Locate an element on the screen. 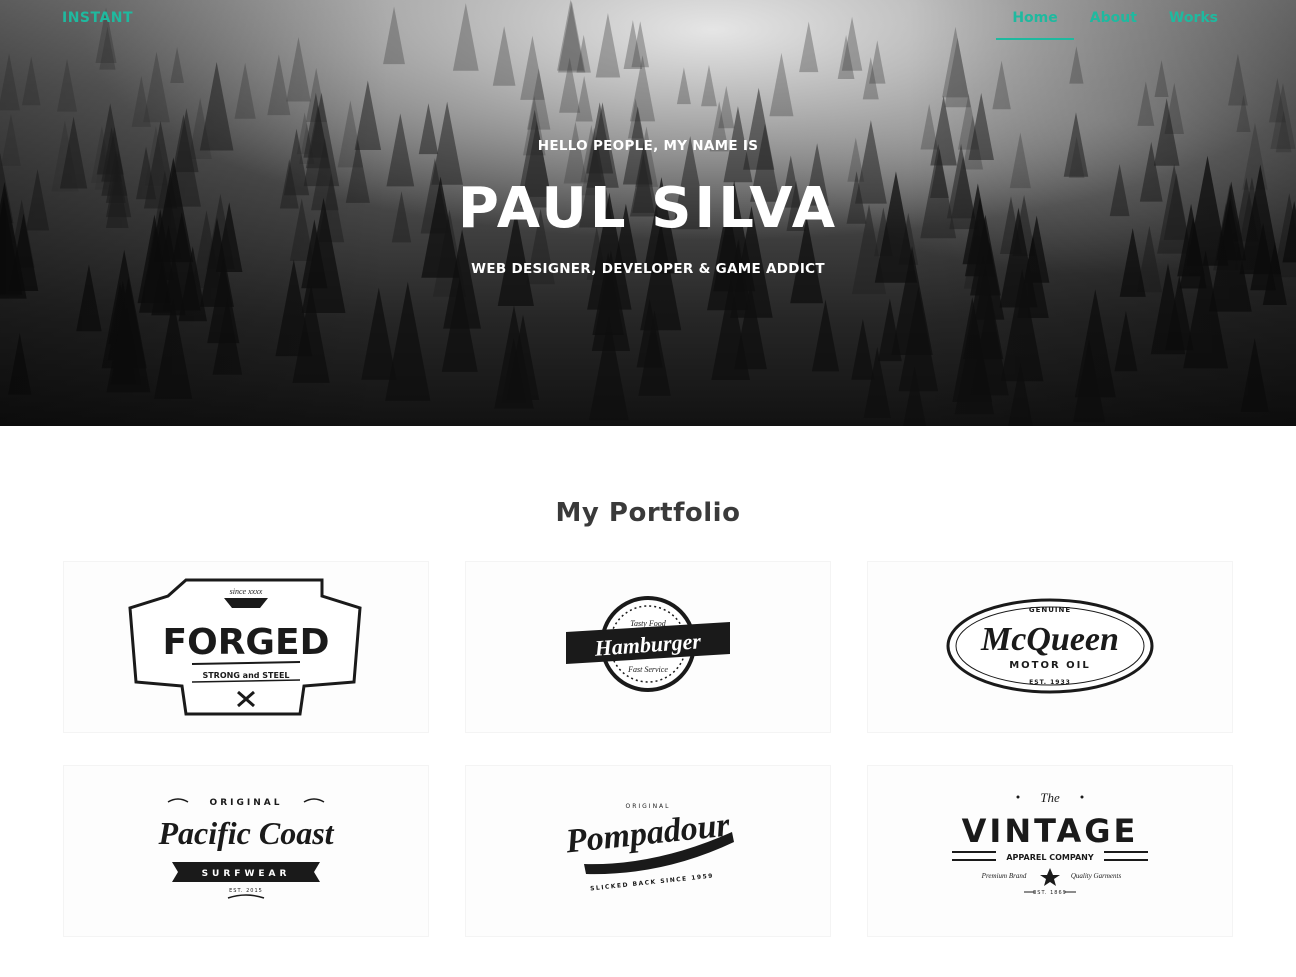 This screenshot has width=1296, height=977. nav-home: Home is located at coordinates (1035, 25).